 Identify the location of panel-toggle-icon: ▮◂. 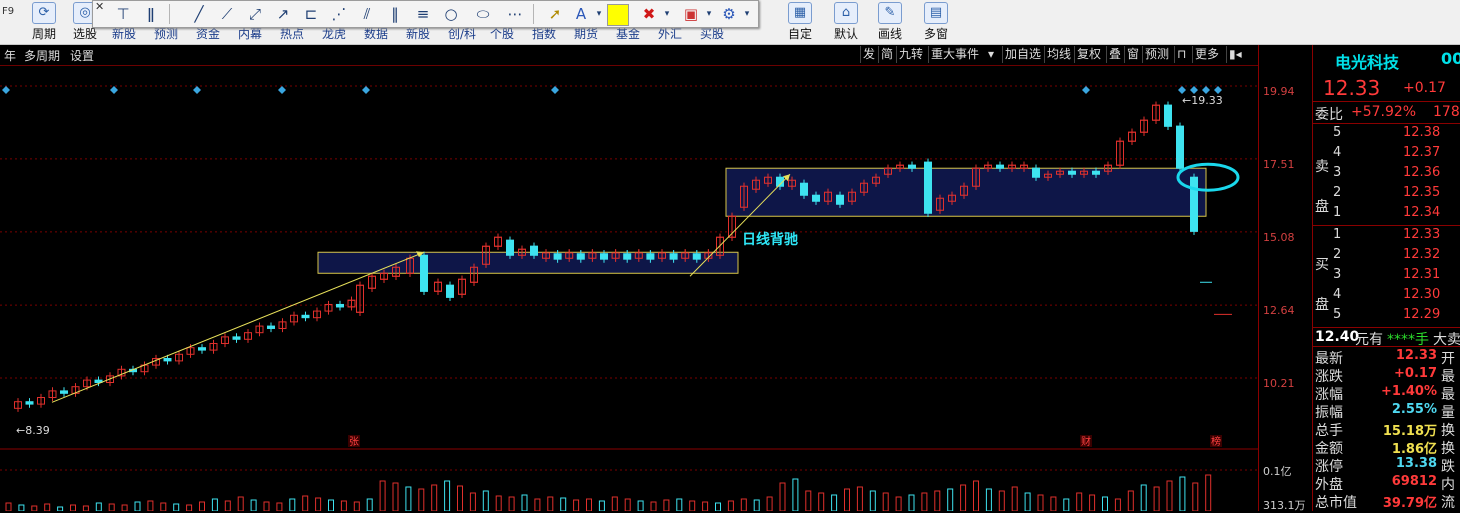
(1235, 54).